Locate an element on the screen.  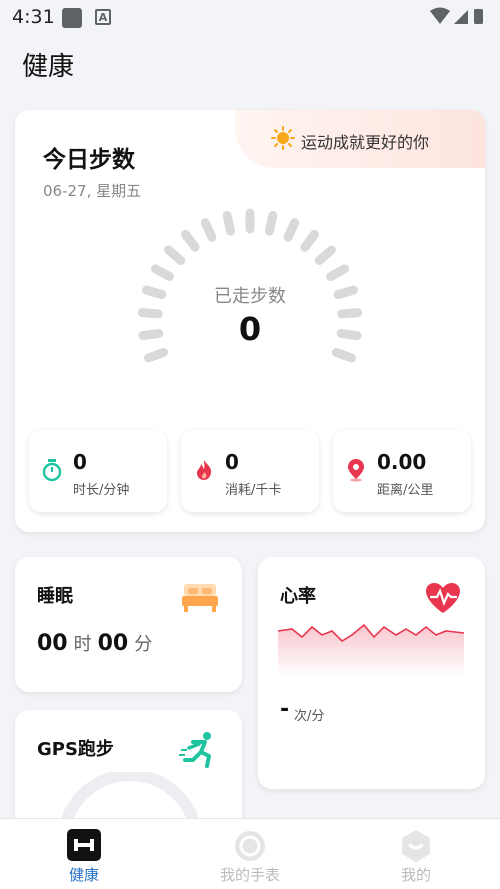
heart-rate-card: 心率 - 次/分 is located at coordinates (371, 673).